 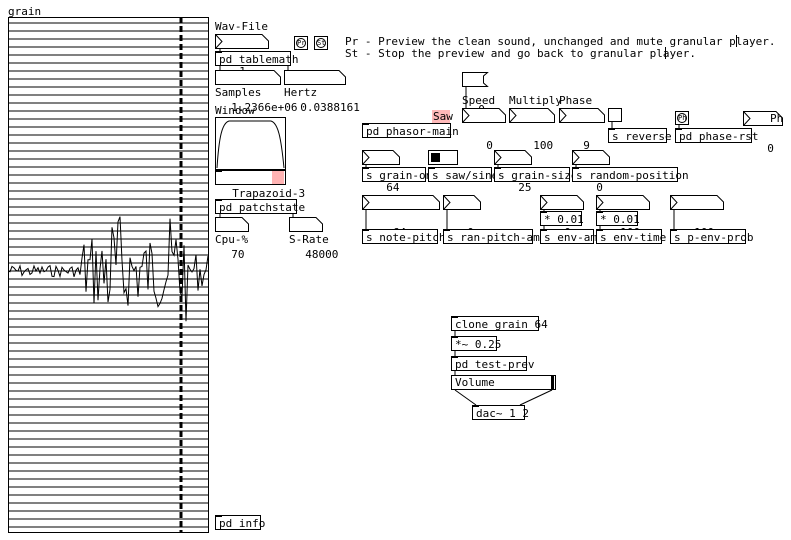 I want to click on p-env-prob-send: s p-env-prob, so click(x=711, y=236).